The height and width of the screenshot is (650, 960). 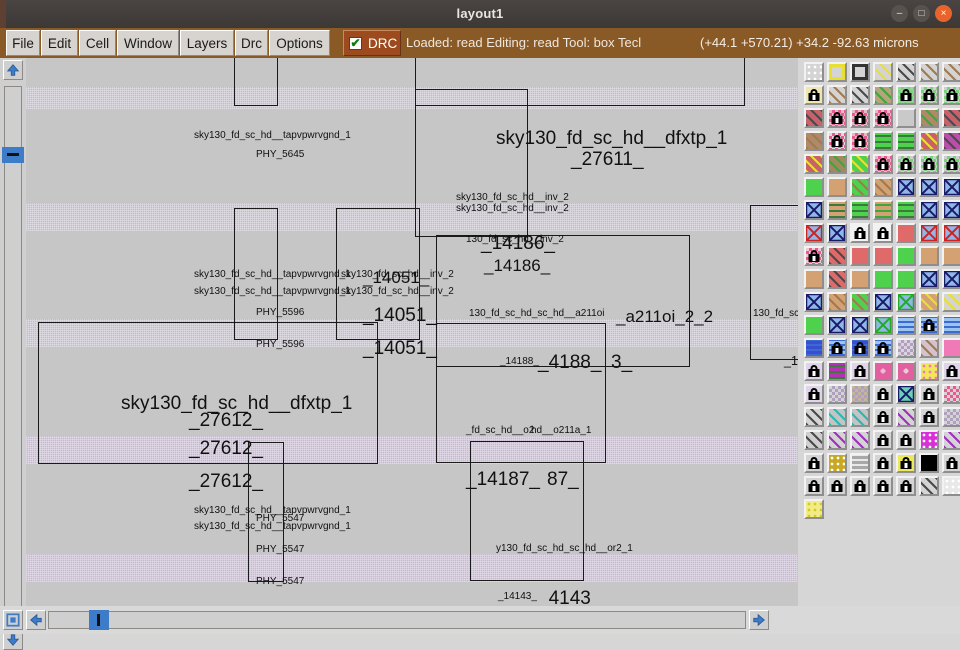 What do you see at coordinates (59, 43) in the screenshot?
I see `menu-item-edit: Edit` at bounding box center [59, 43].